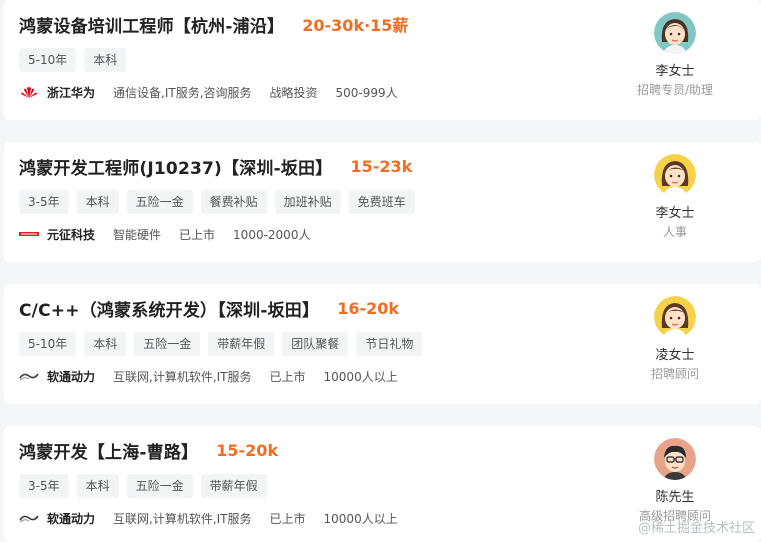  I want to click on job-tag: 节日礼物, so click(389, 344).